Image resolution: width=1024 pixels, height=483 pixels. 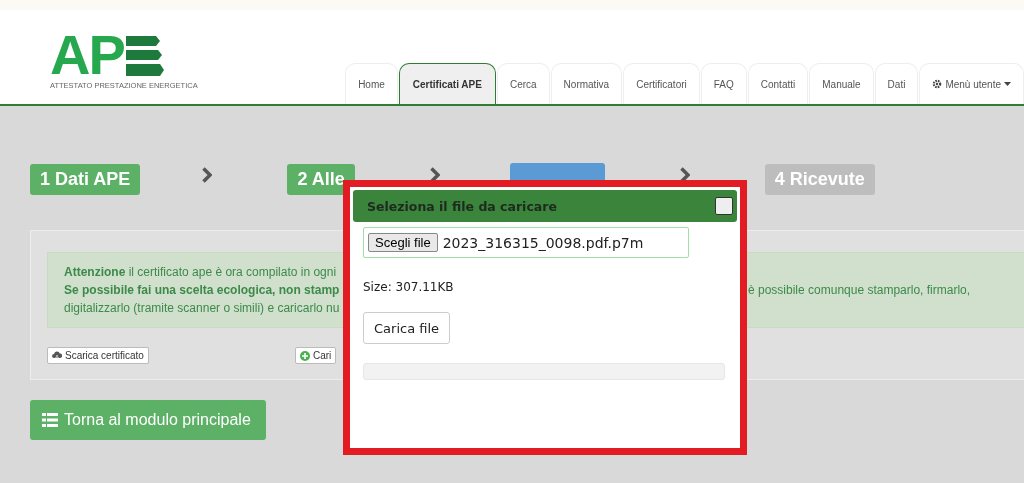 I want to click on step-label: 1 Dati APE, so click(x=85, y=179).